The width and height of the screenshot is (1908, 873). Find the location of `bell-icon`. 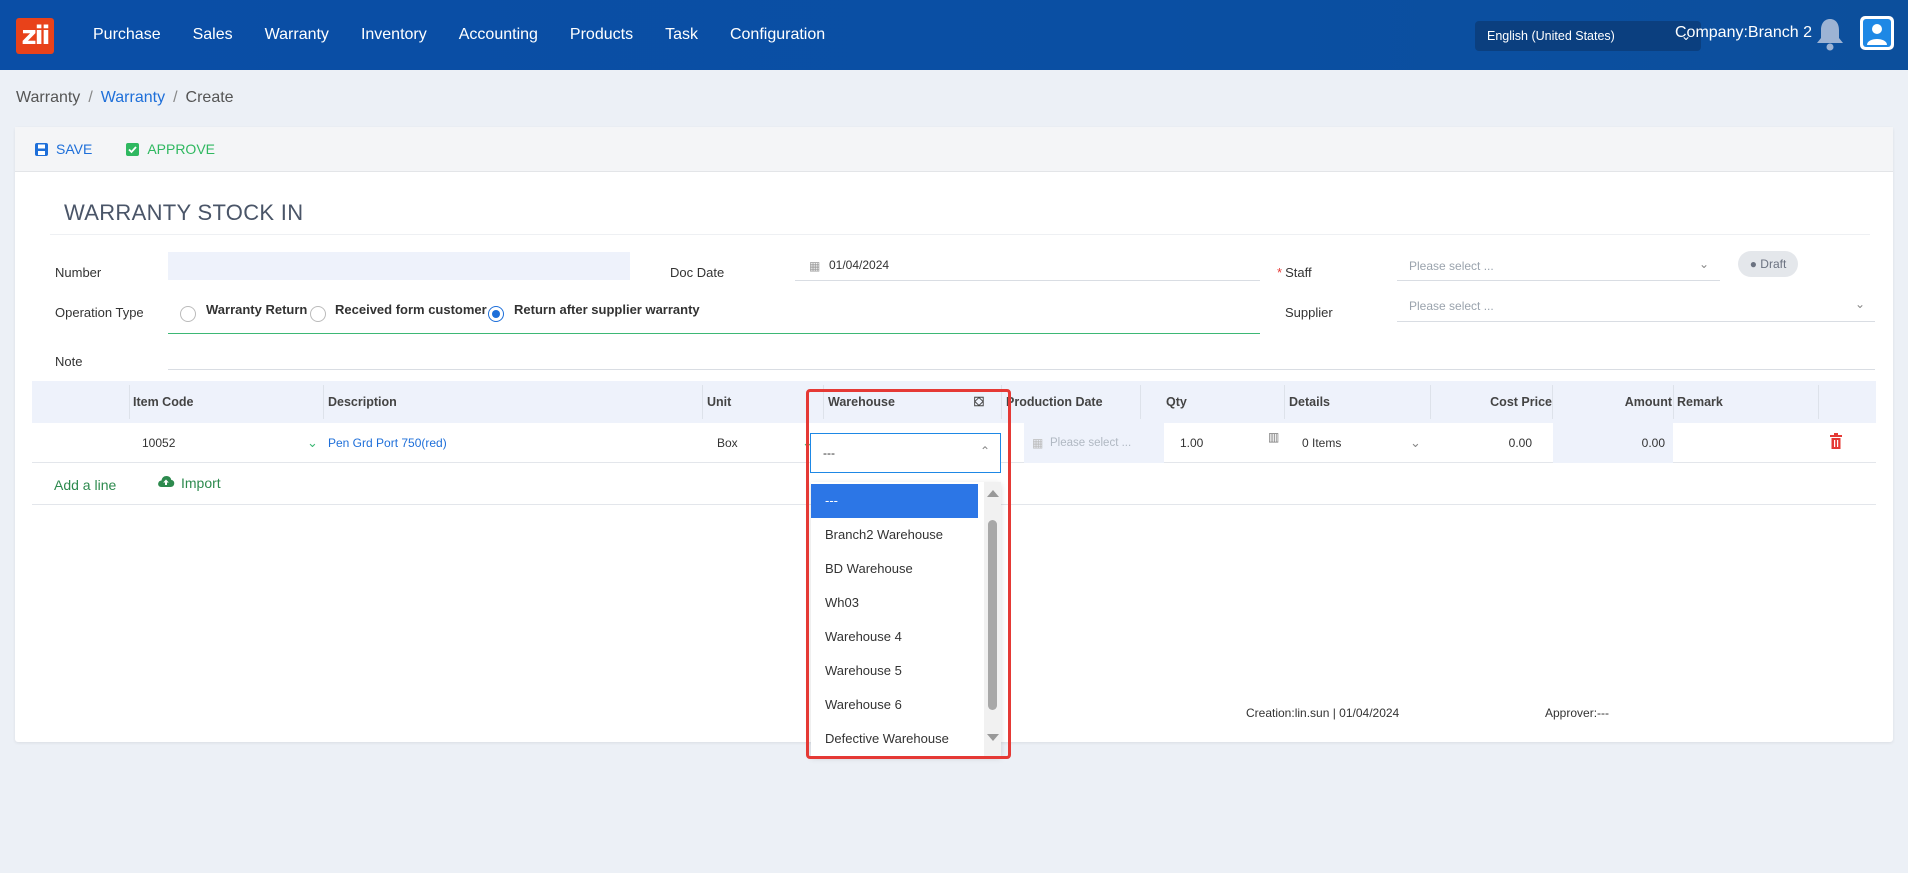

bell-icon is located at coordinates (1830, 34).